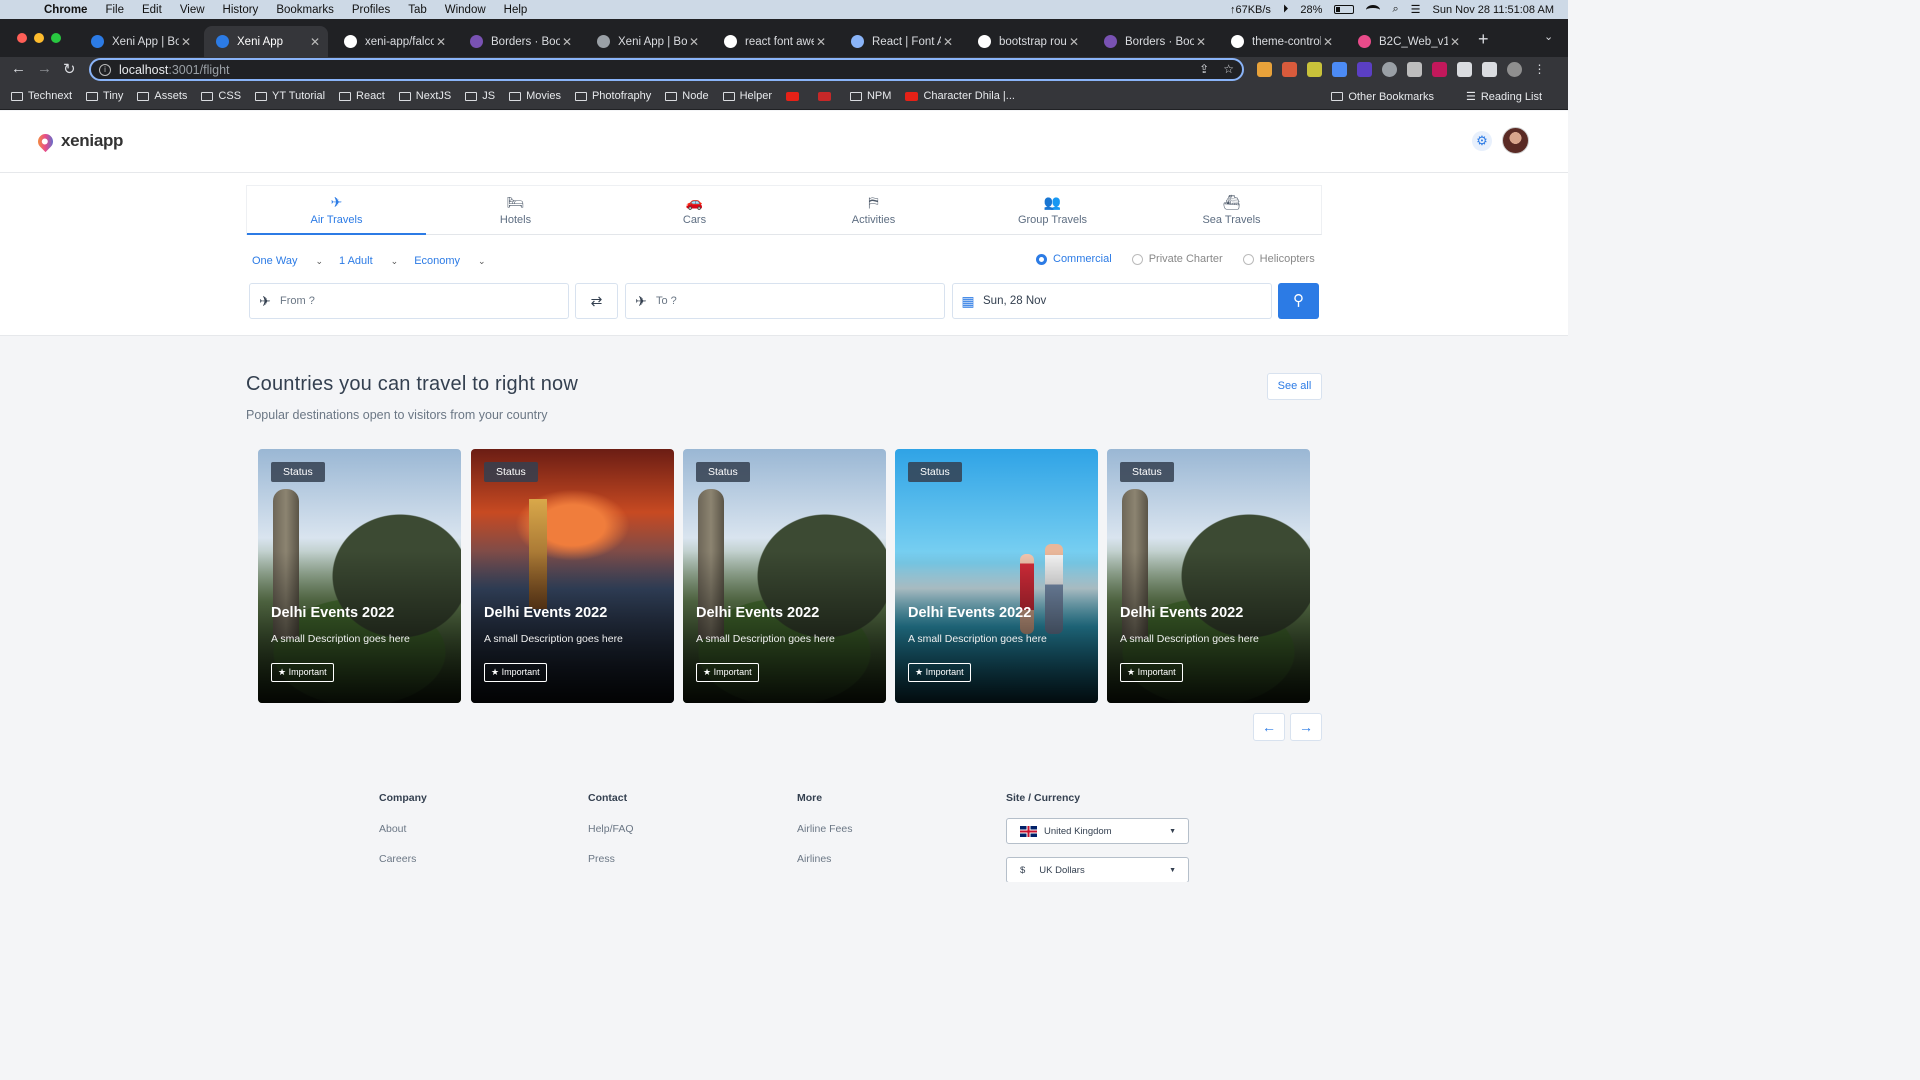 The height and width of the screenshot is (1080, 1920). Describe the element at coordinates (465, 10) in the screenshot. I see `menu-window: Window` at that location.